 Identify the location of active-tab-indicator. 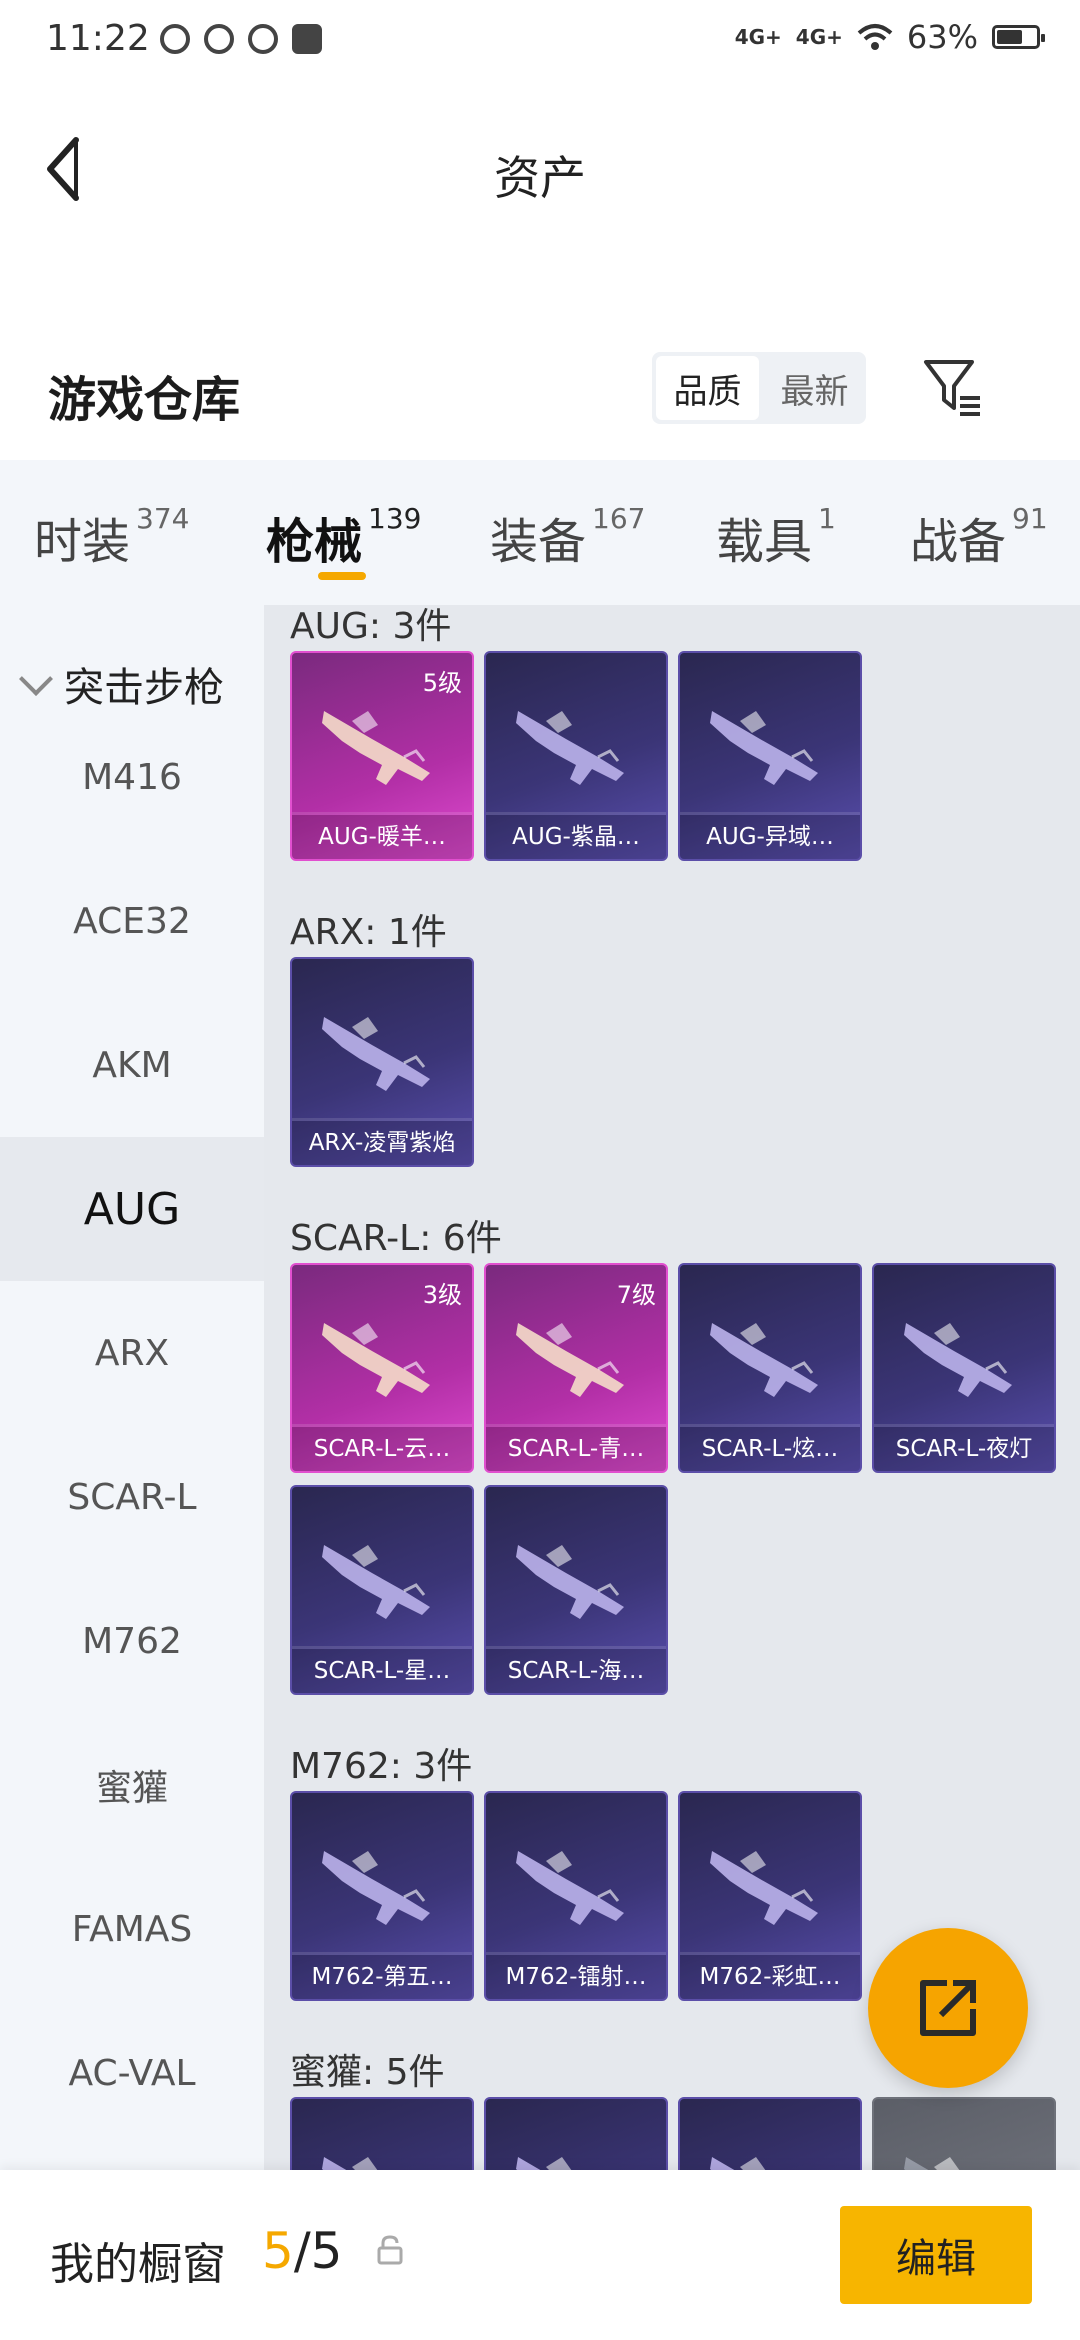
(342, 576).